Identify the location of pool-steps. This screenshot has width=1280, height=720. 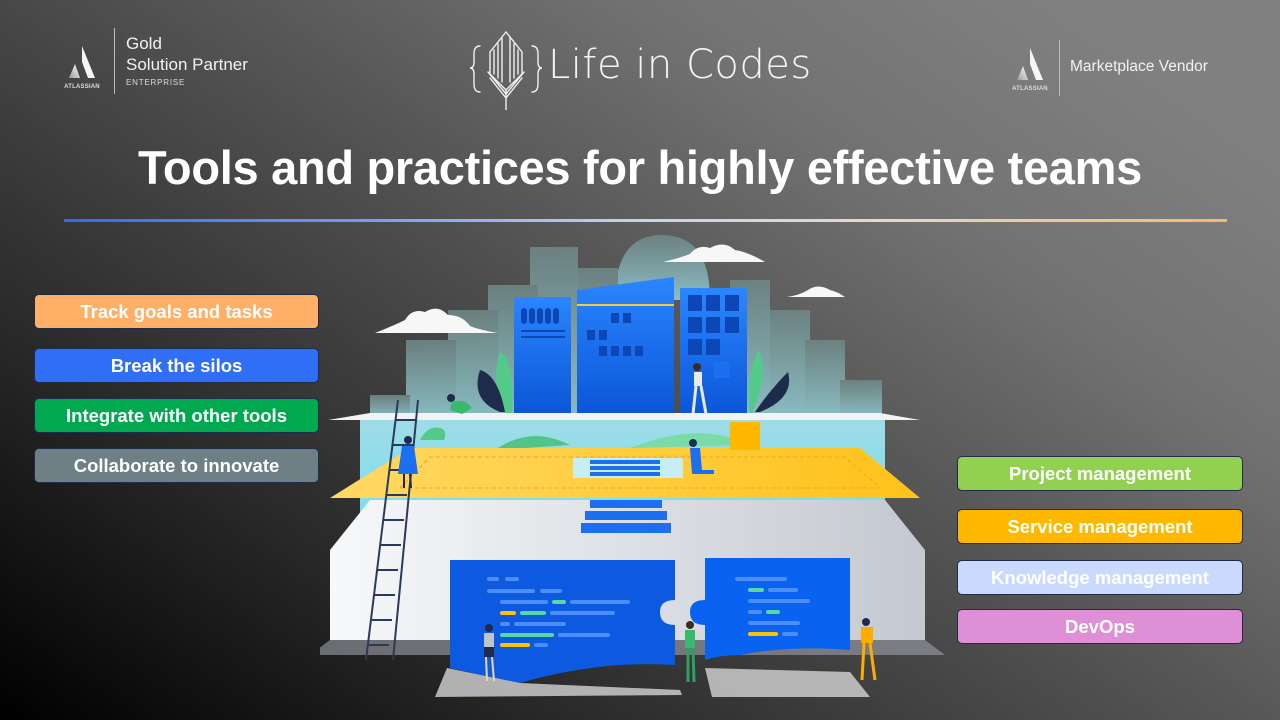
(625, 468).